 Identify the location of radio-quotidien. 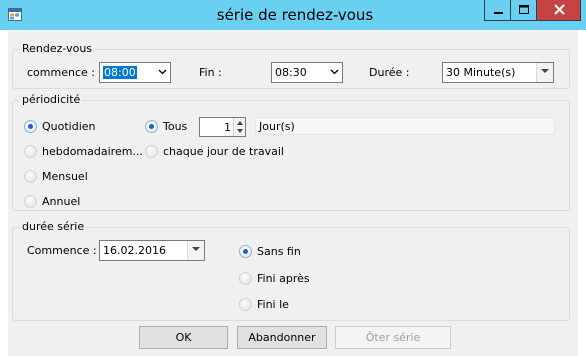
(30, 126).